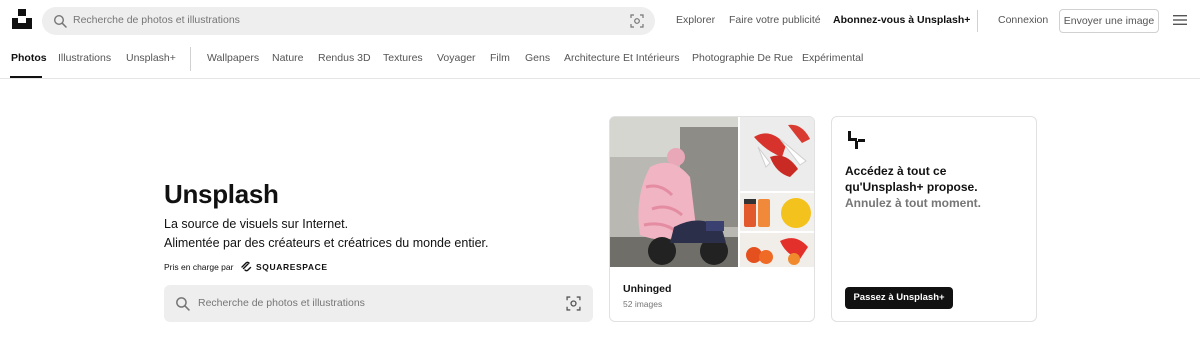 The image size is (1200, 346). What do you see at coordinates (647, 289) in the screenshot?
I see `collection-title: Unhinged` at bounding box center [647, 289].